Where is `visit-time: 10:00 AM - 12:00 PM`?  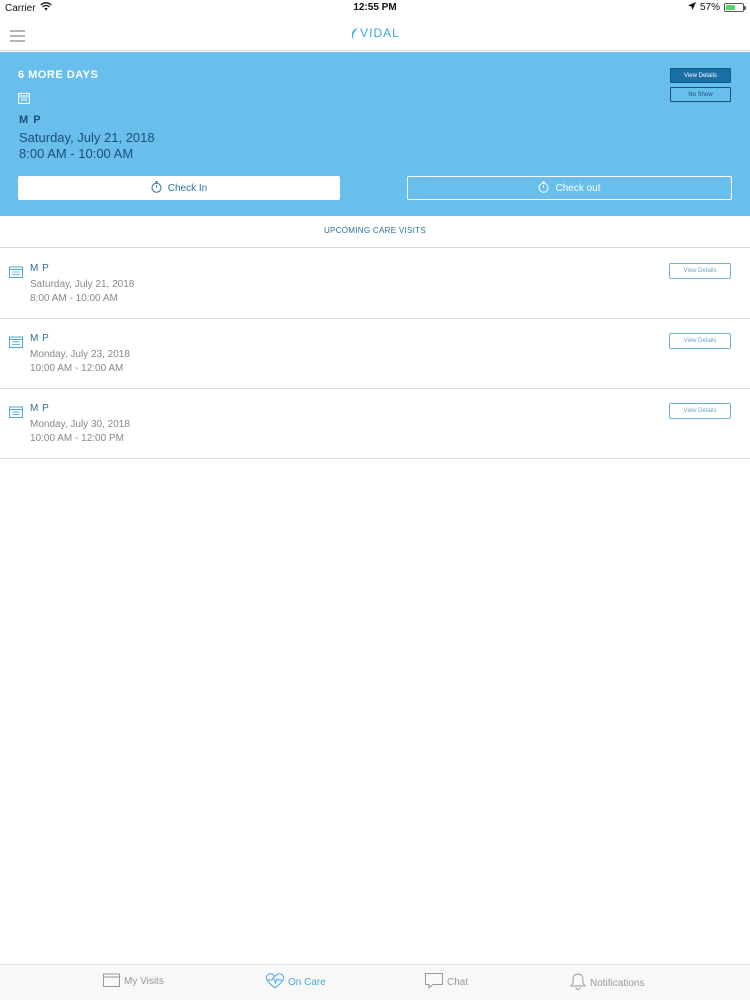
visit-time: 10:00 AM - 12:00 PM is located at coordinates (77, 438).